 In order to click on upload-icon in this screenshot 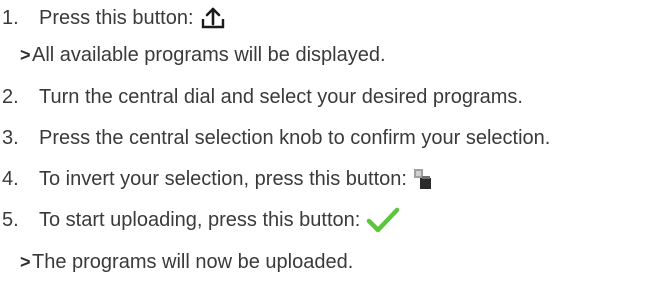, I will do `click(213, 18)`.